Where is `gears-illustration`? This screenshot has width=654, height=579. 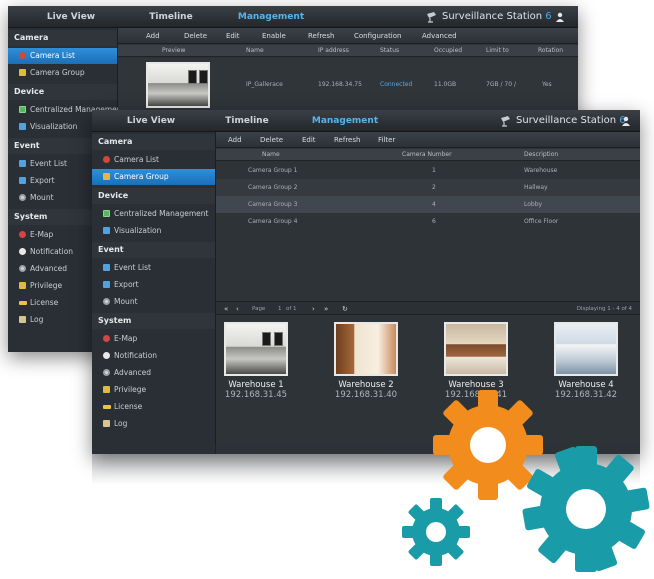
gears-illustration is located at coordinates (526, 481).